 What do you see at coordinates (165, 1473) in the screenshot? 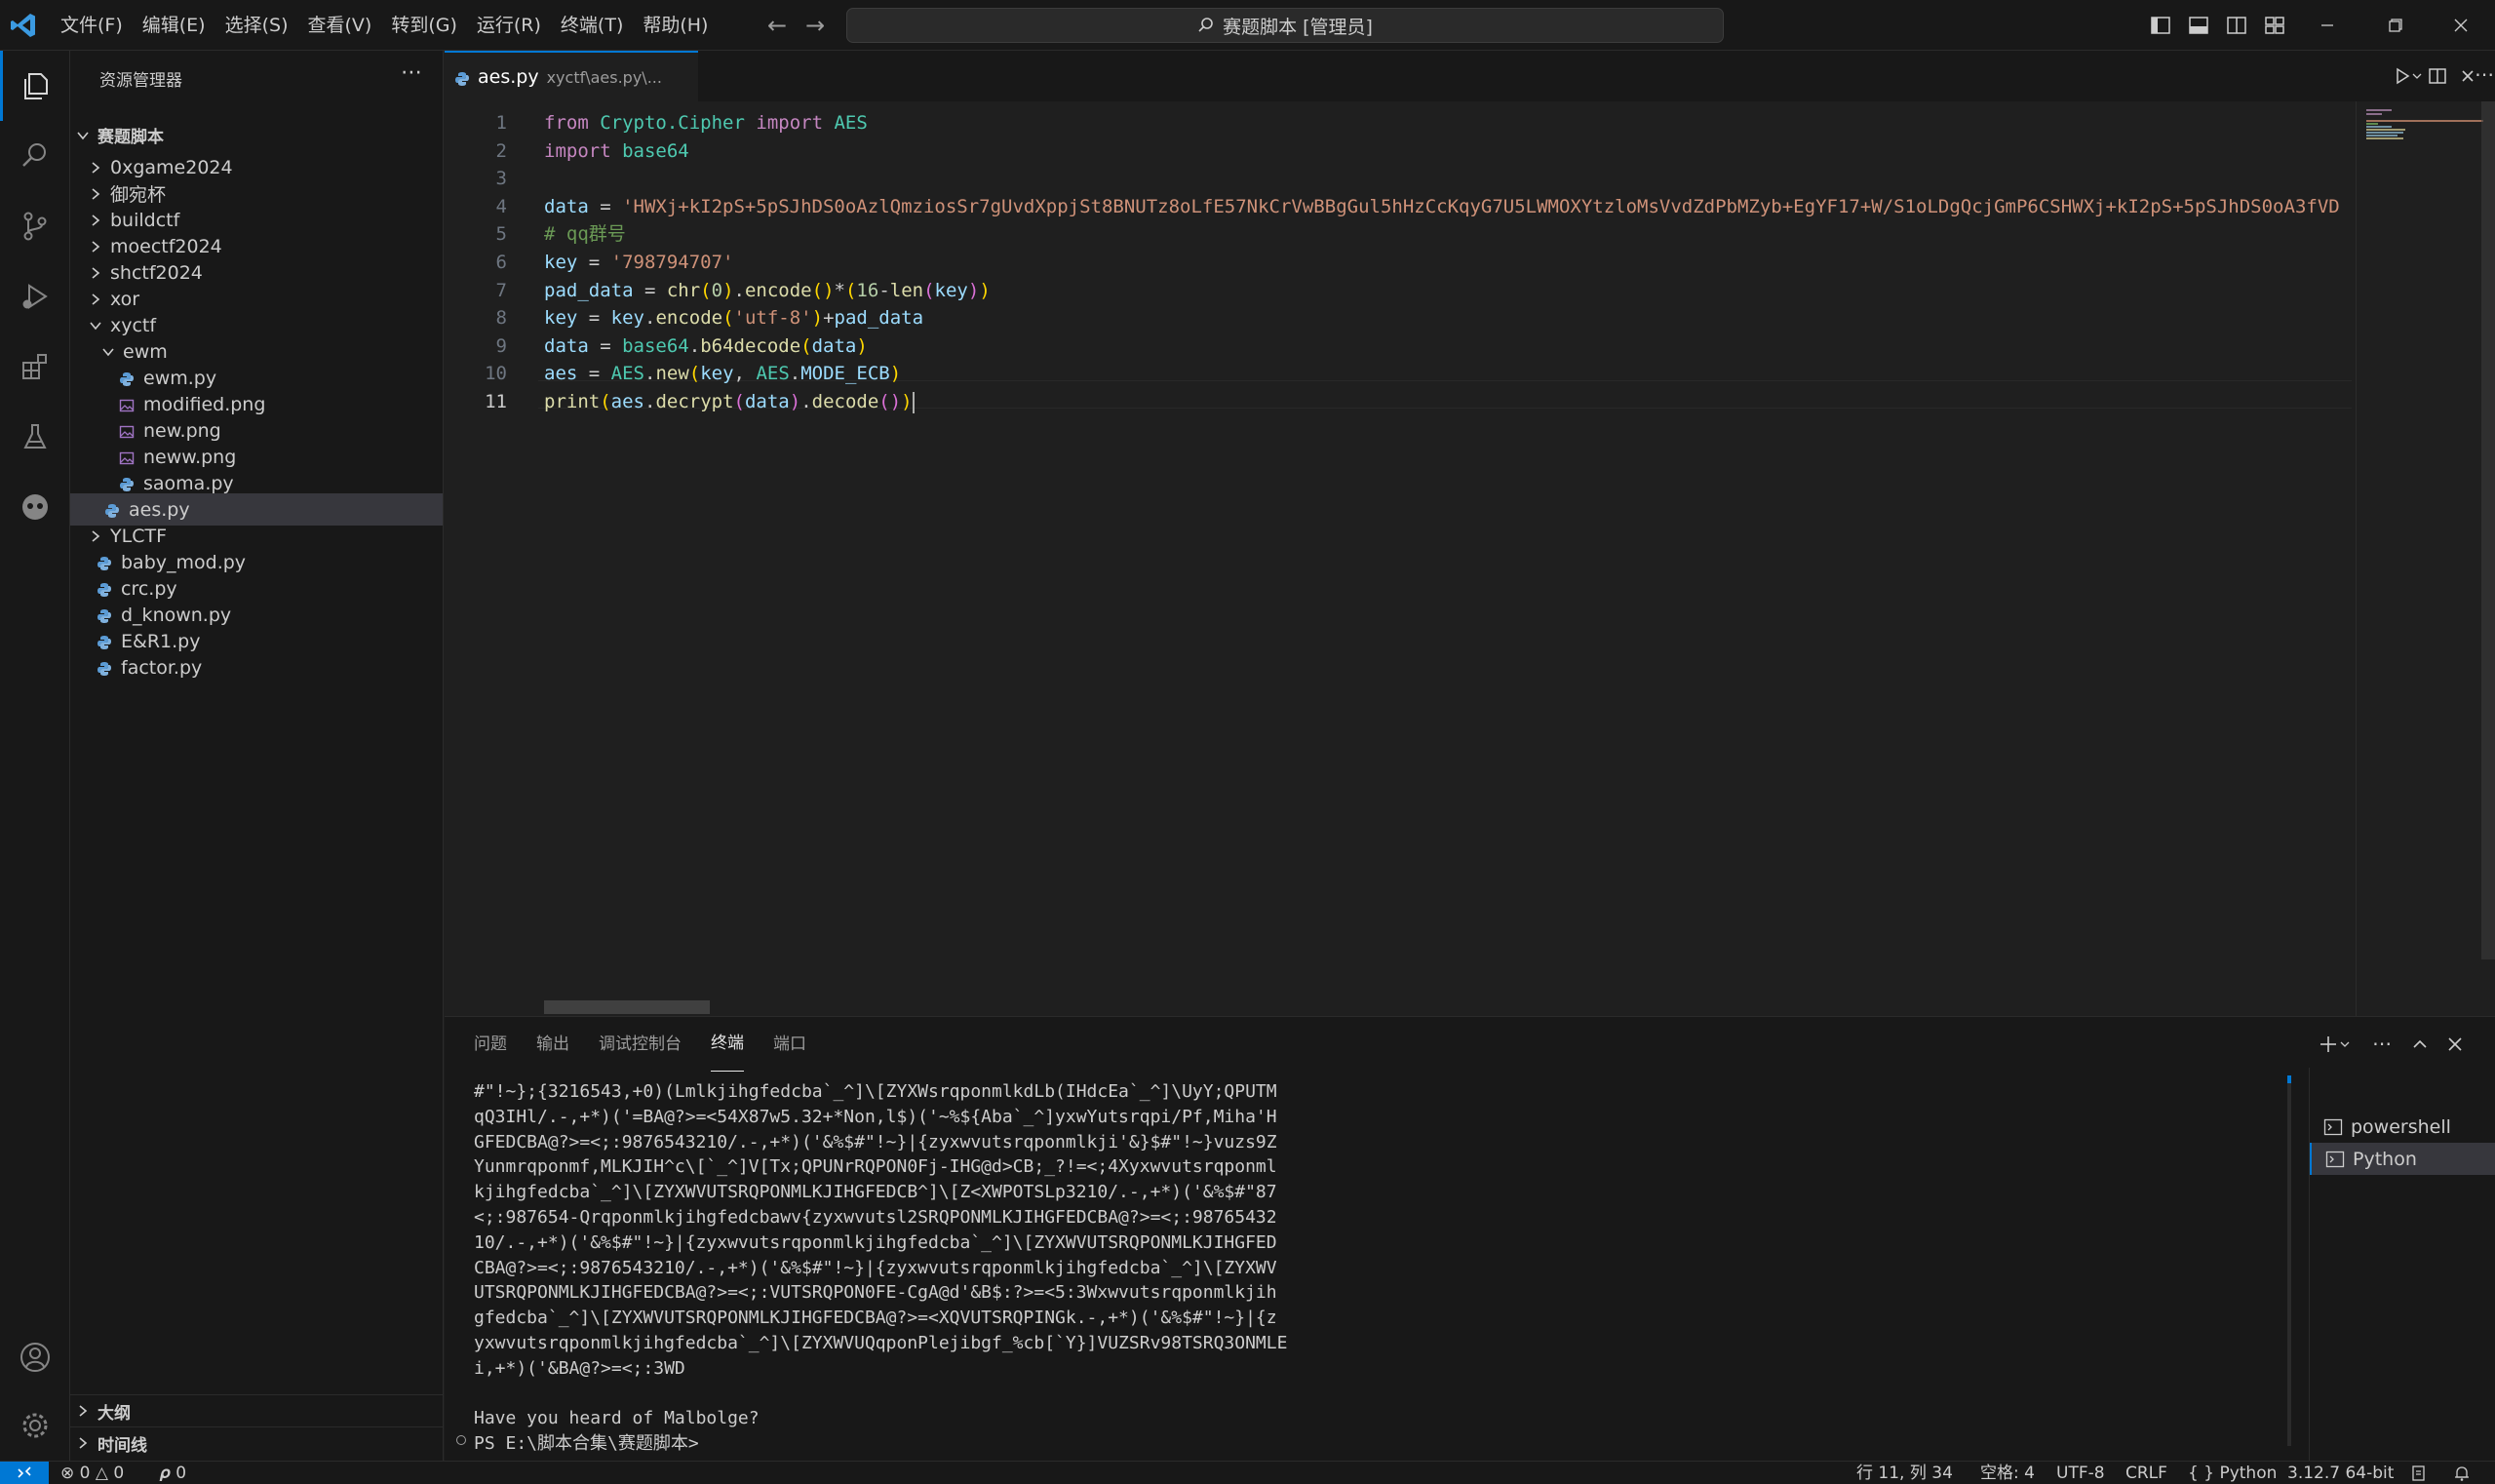
I see `ports-antenna-icon: 𝝆` at bounding box center [165, 1473].